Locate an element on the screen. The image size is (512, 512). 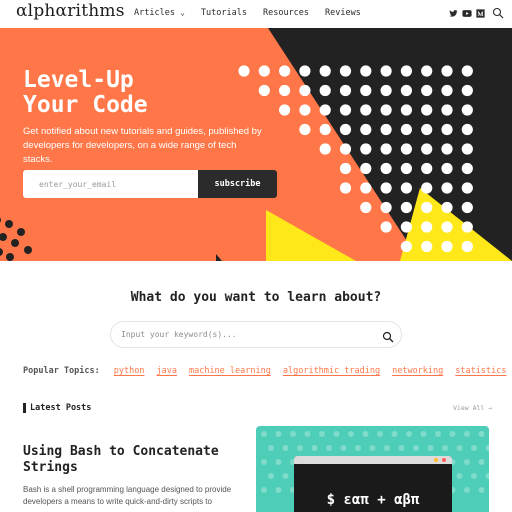
nav-item-tutorials: Tutorials is located at coordinates (224, 13).